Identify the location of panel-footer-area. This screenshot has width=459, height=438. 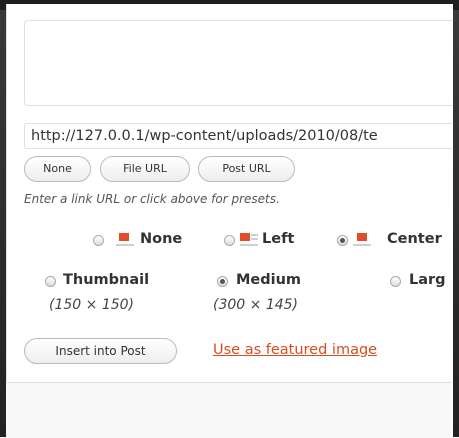
(229, 410).